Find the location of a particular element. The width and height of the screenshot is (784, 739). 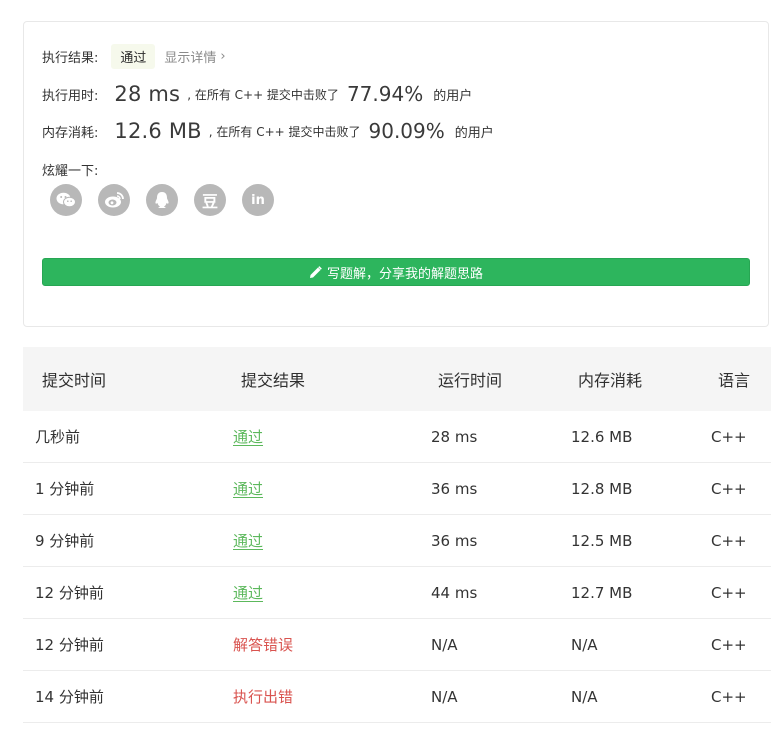

table-row: 9 分钟前 通过 36 ms 12.5 MB C++ is located at coordinates (397, 541).